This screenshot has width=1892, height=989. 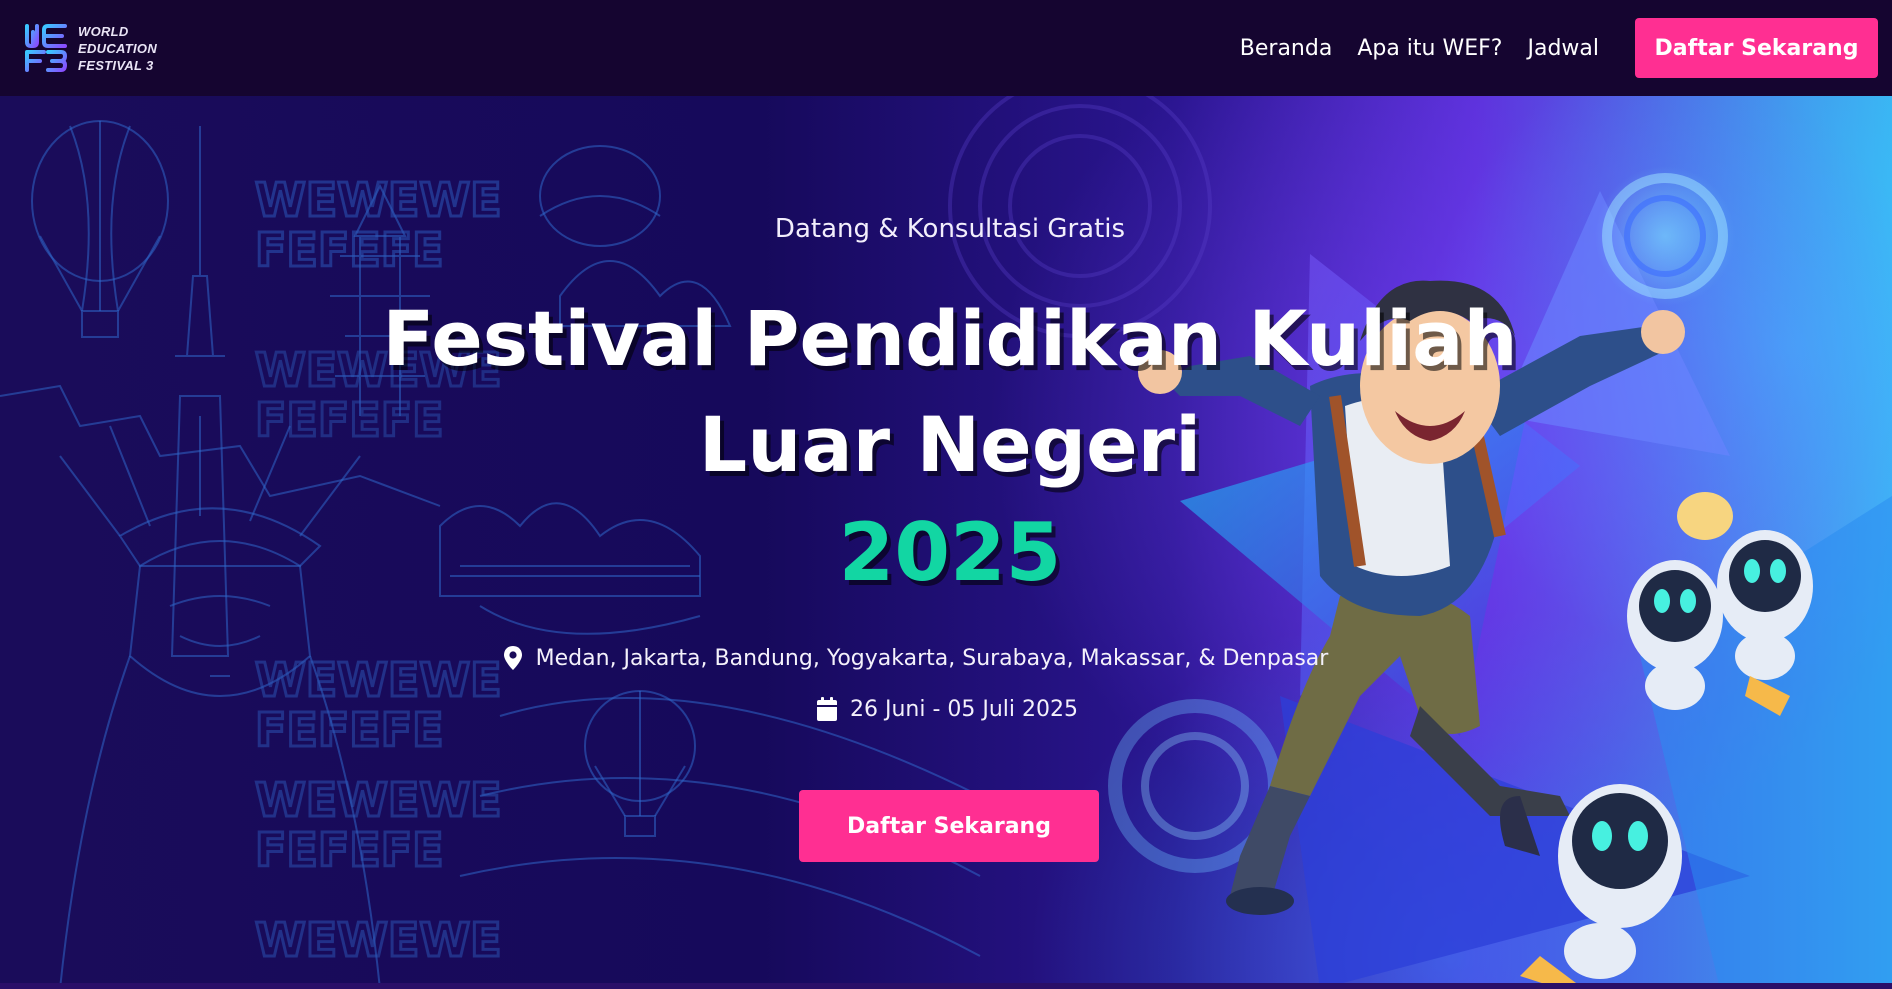 I want to click on hero-title-line-2: Luar Negeri, so click(x=950, y=444).